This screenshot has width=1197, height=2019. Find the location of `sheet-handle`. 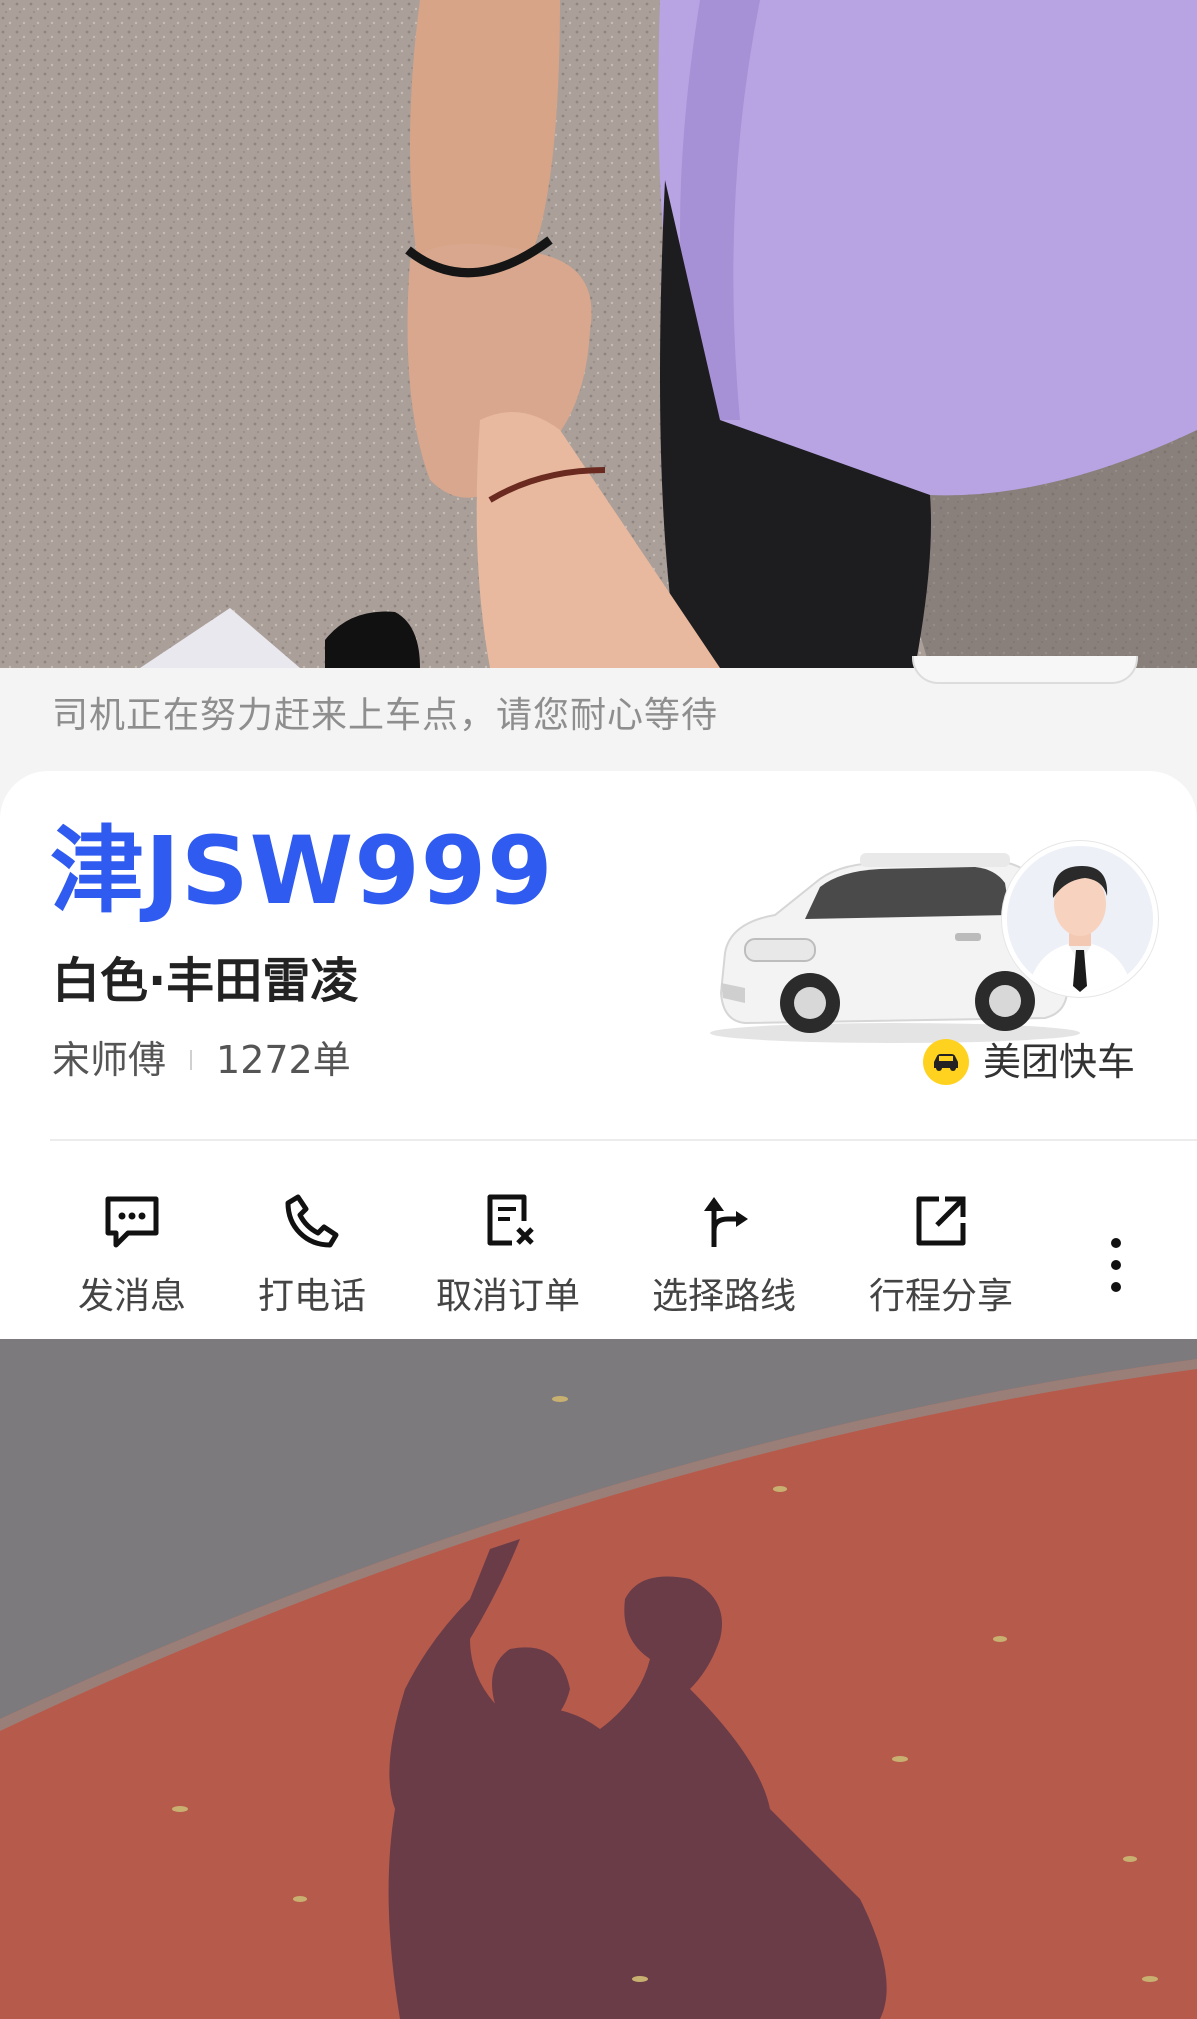

sheet-handle is located at coordinates (1025, 670).